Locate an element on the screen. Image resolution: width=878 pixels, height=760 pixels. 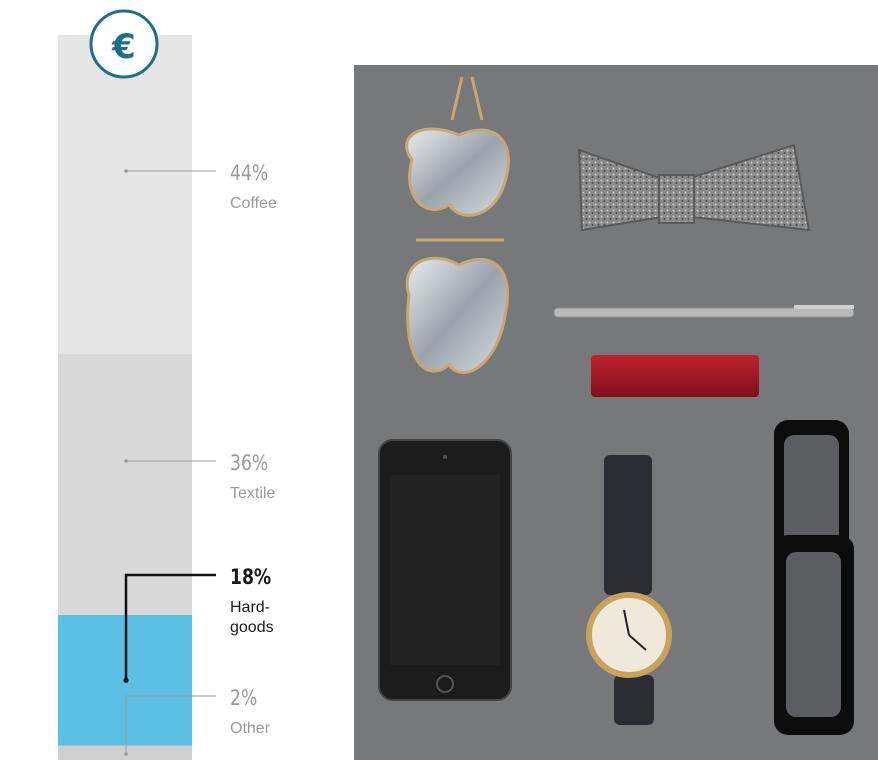
category-label: Other is located at coordinates (250, 728).